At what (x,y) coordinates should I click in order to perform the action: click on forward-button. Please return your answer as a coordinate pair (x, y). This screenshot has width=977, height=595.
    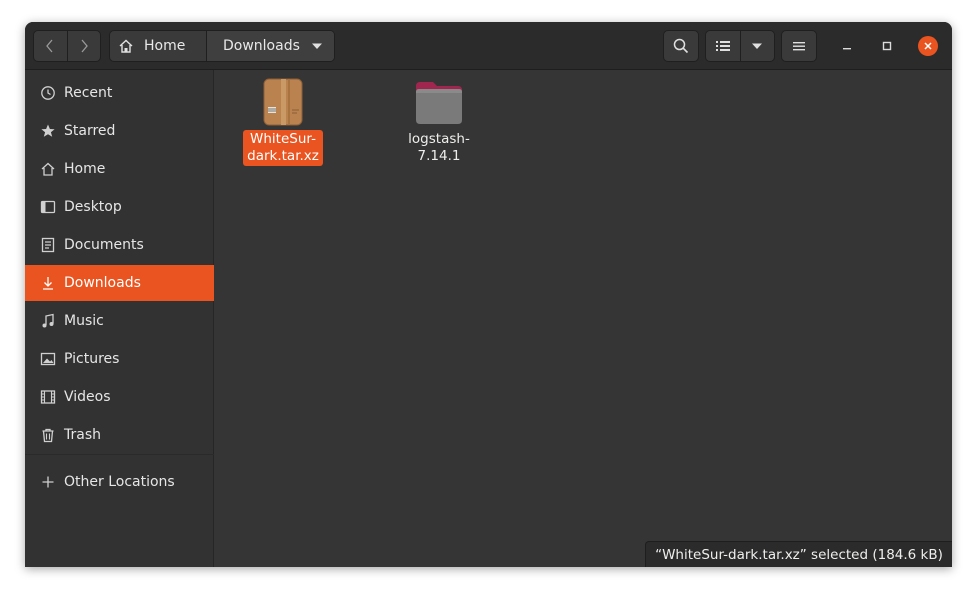
    Looking at the image, I should click on (83, 46).